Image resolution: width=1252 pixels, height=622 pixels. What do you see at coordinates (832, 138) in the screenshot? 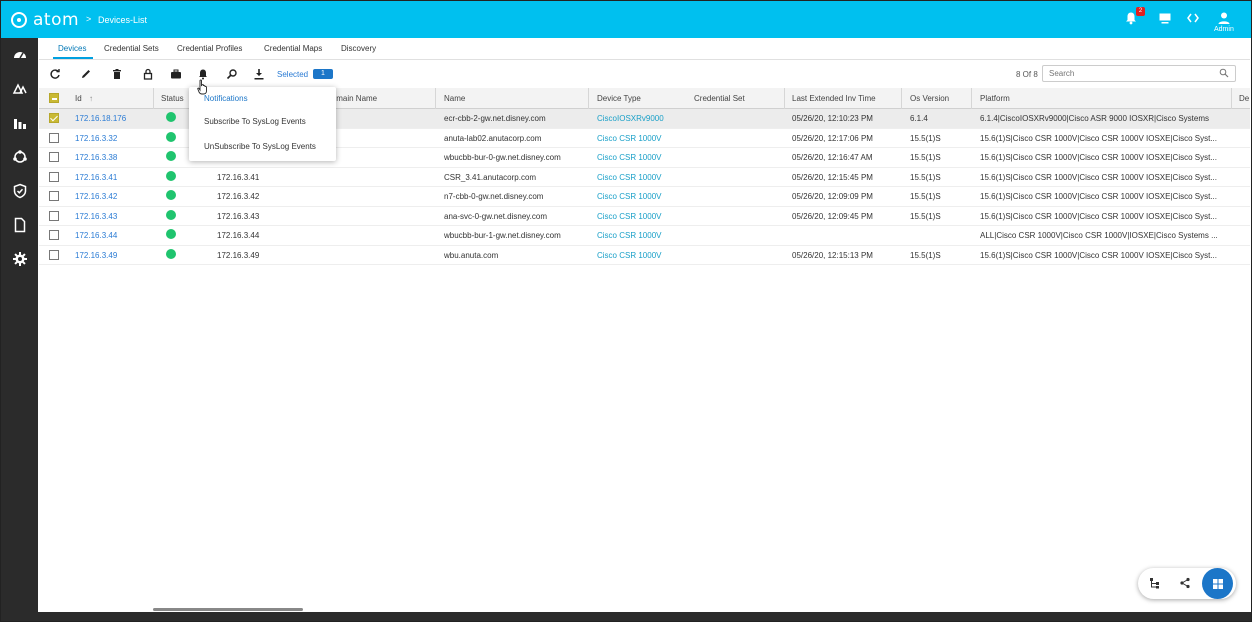
I see `cell-last-inv-time: 05/26/20, 12:17:06 PM` at bounding box center [832, 138].